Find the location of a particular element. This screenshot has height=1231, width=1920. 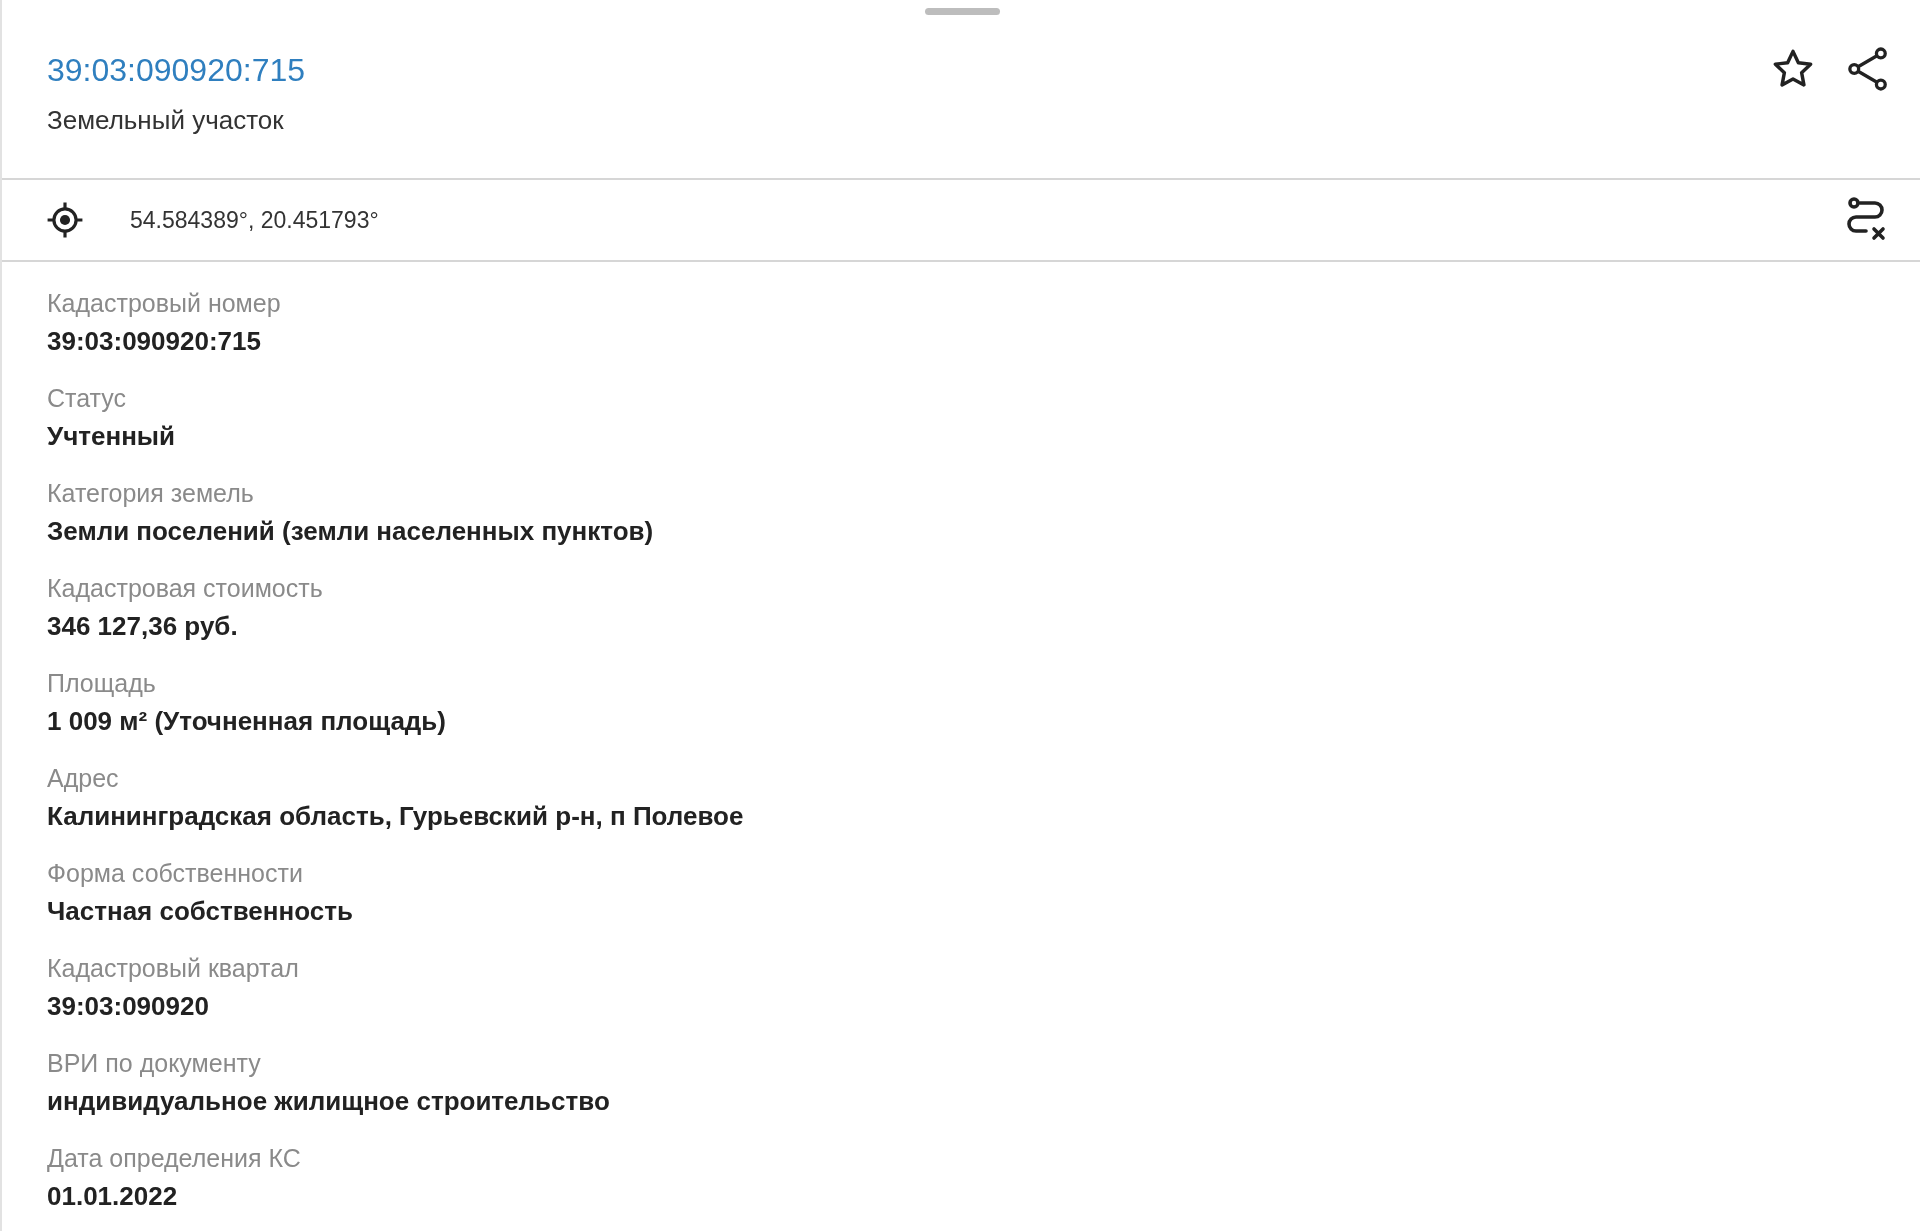

field-value: Калининградская область, Гурьевский р-н, п Полевое is located at coordinates (395, 816).